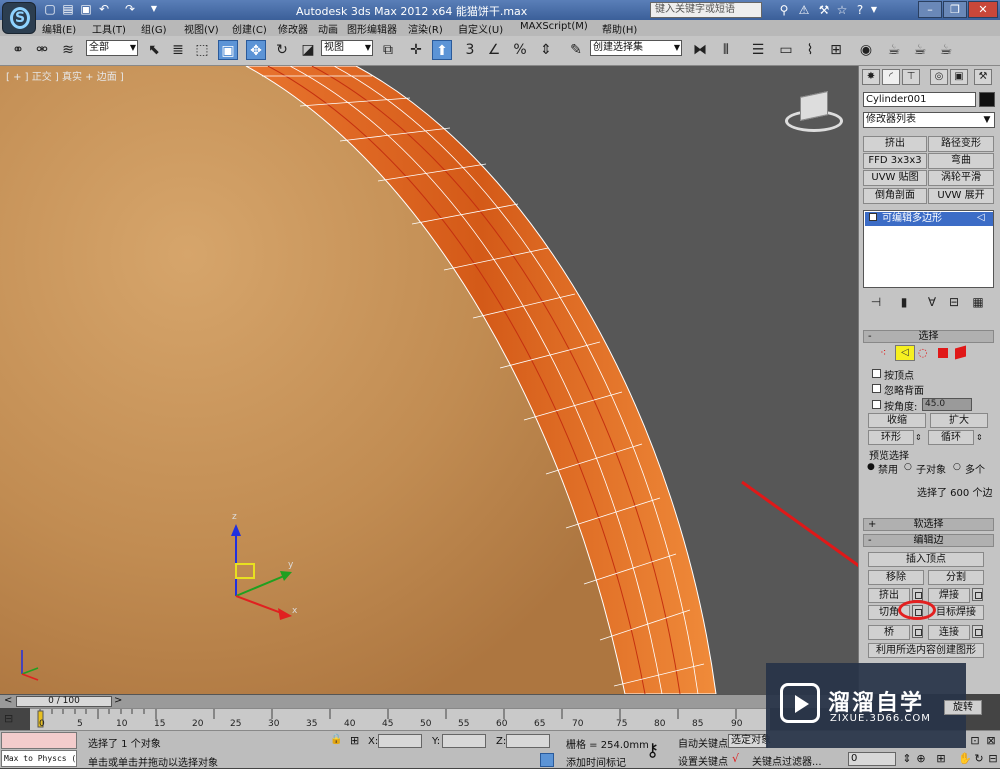 The height and width of the screenshot is (769, 1000). What do you see at coordinates (908, 467) in the screenshot?
I see `radio-subobject: ○` at bounding box center [908, 467].